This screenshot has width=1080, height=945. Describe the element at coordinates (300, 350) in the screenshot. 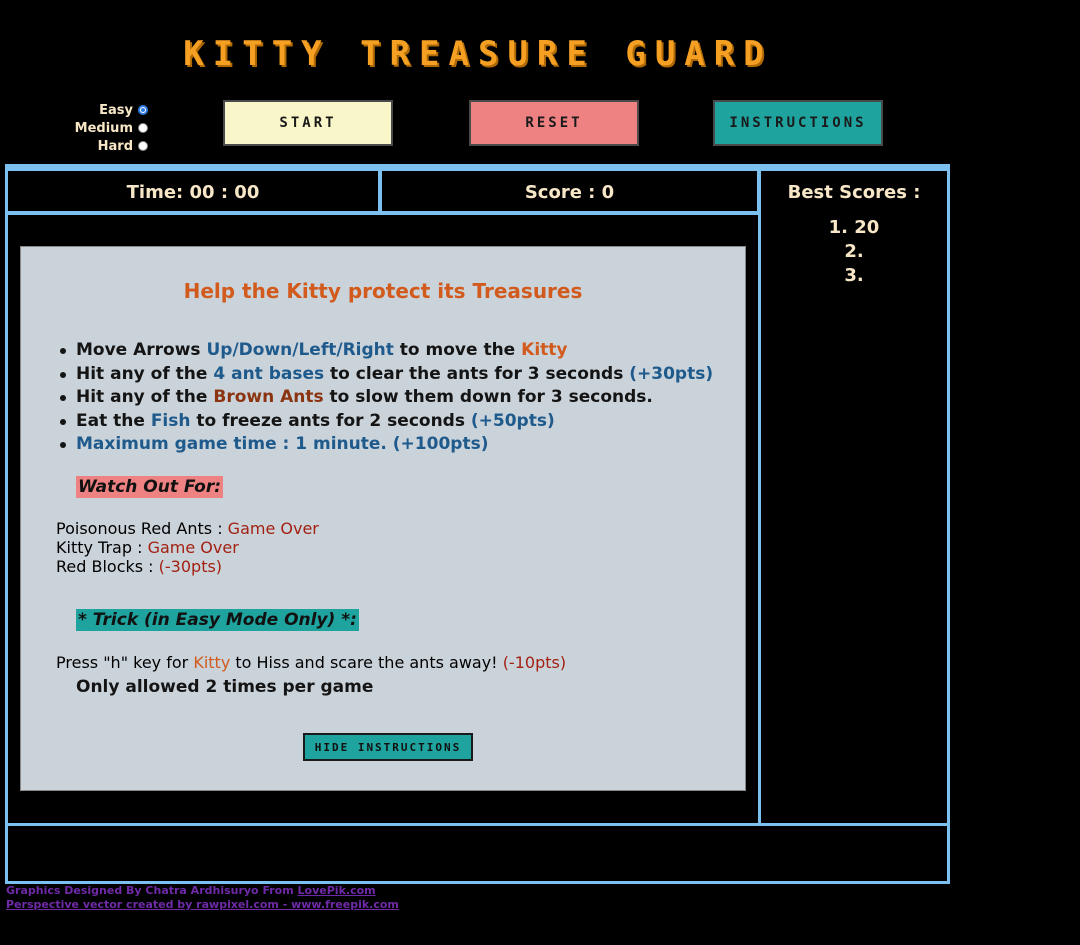

I see `rule-item-text: Up/Down/Left/Right` at that location.